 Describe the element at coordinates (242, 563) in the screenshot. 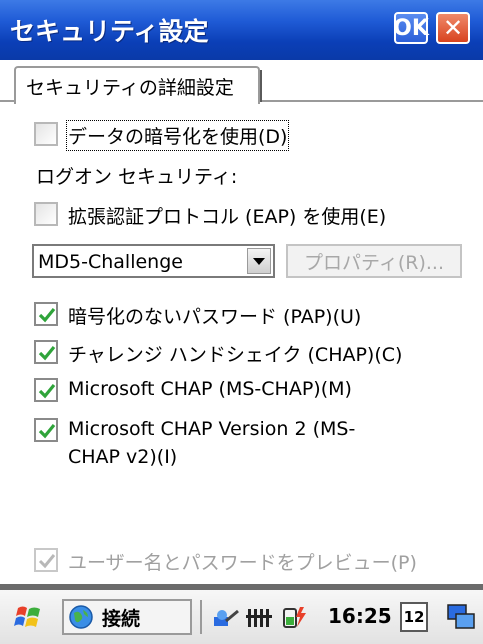

I see `preview-label: ユーザー名とパスワードをプレビュー(P)` at that location.